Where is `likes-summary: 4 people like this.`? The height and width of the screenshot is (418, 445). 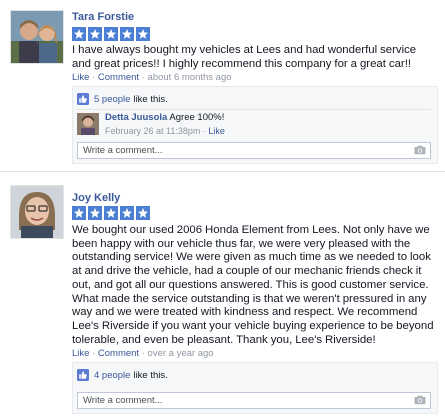
likes-summary: 4 people like this. is located at coordinates (122, 375).